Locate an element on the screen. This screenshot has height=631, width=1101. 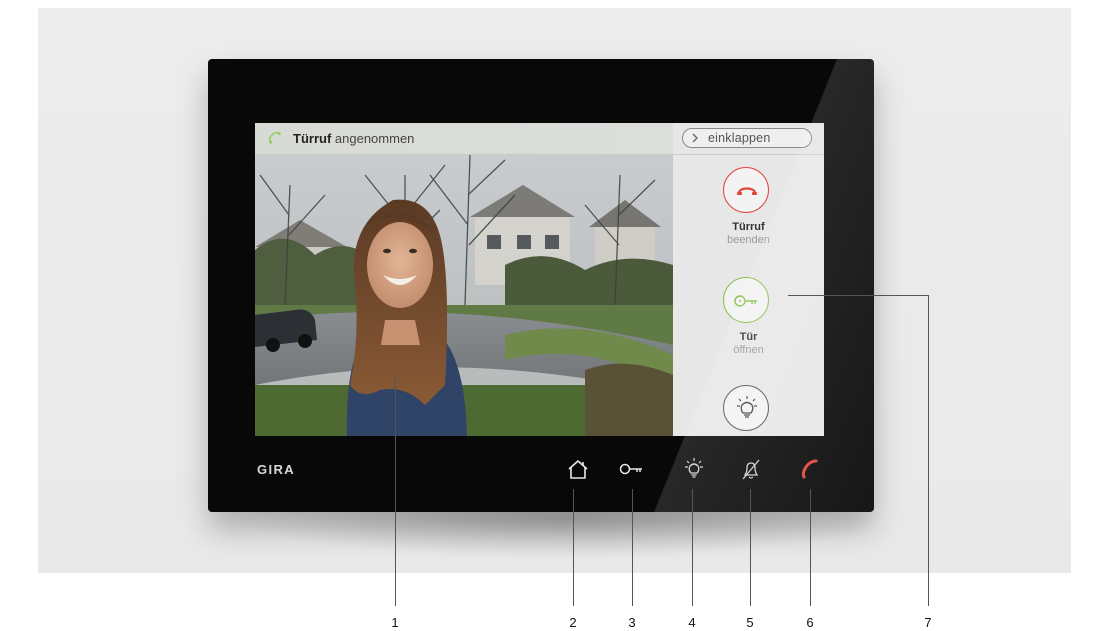
end-call-subtitle: beenden is located at coordinates (748, 240).